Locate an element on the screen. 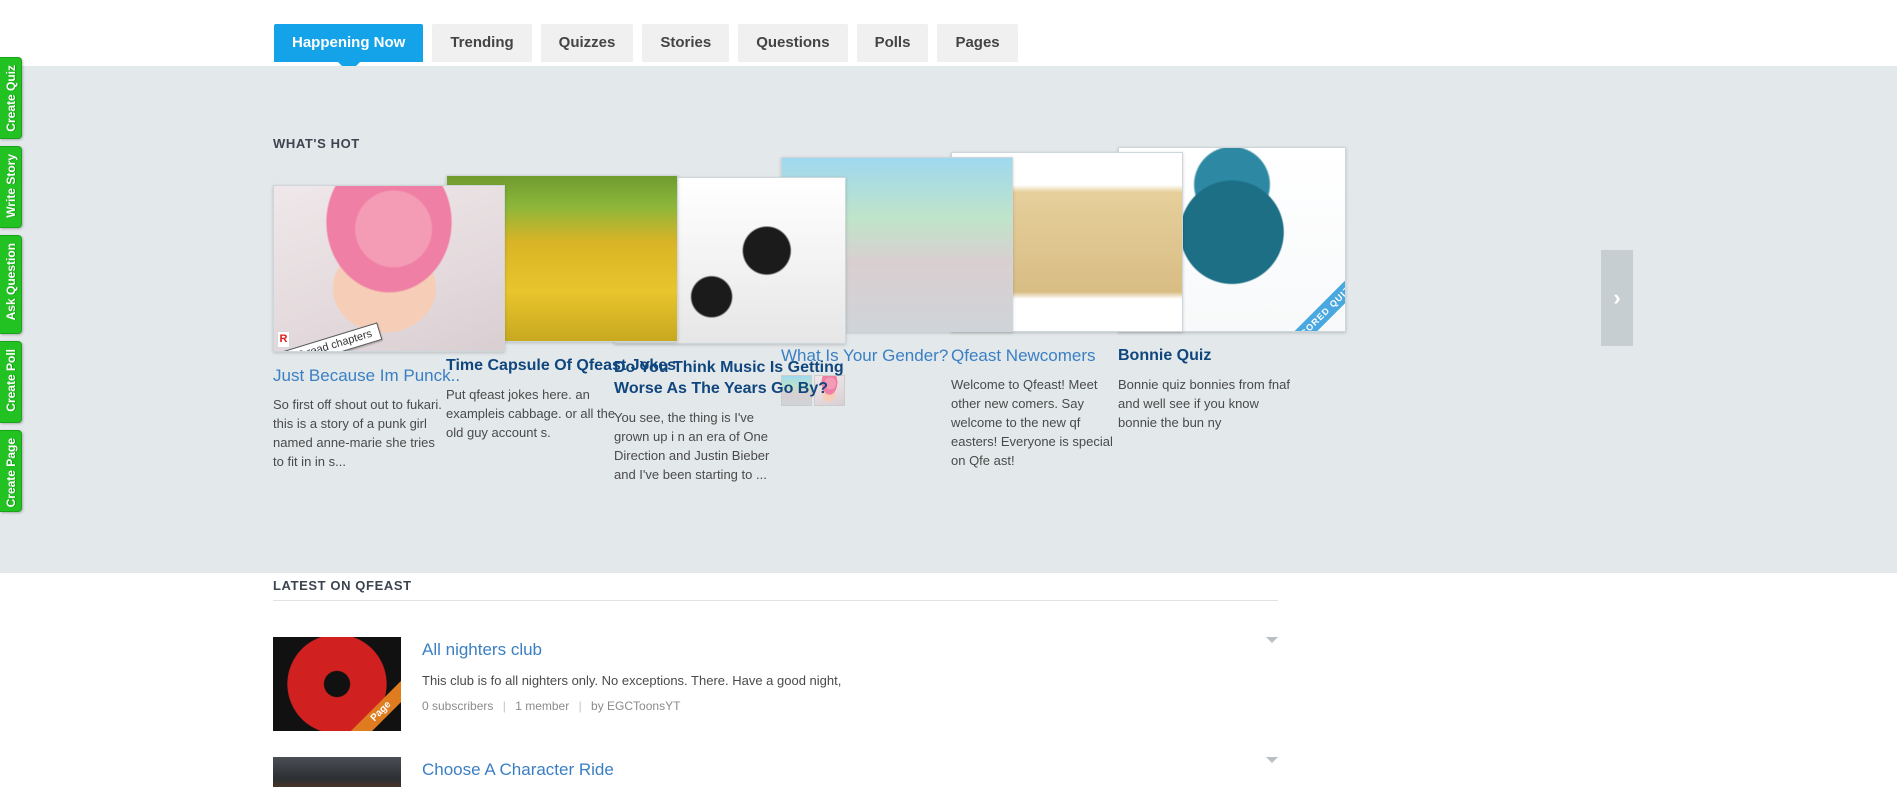 This screenshot has height=787, width=1897. carousel-card-title: Just Because Im Punck.. is located at coordinates (389, 375).